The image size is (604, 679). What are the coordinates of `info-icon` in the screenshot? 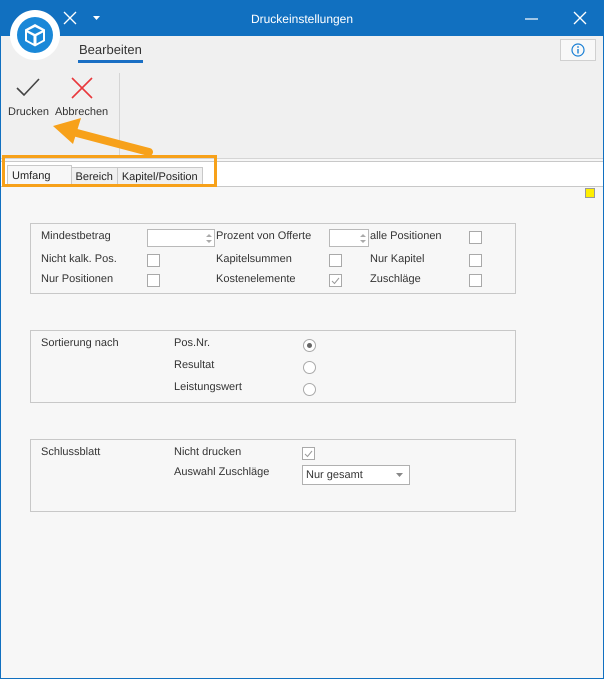 It's located at (578, 50).